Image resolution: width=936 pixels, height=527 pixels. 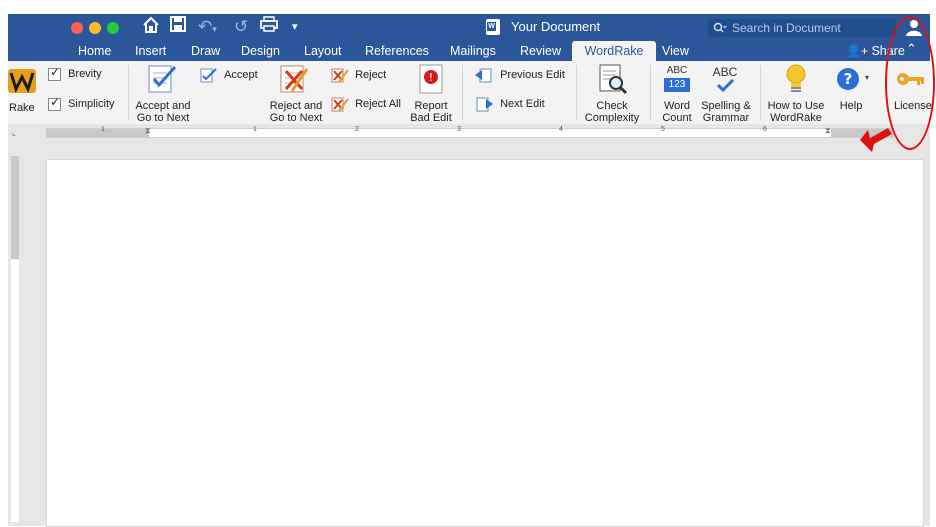 I want to click on brevity-label: Brevity, so click(x=85, y=74).